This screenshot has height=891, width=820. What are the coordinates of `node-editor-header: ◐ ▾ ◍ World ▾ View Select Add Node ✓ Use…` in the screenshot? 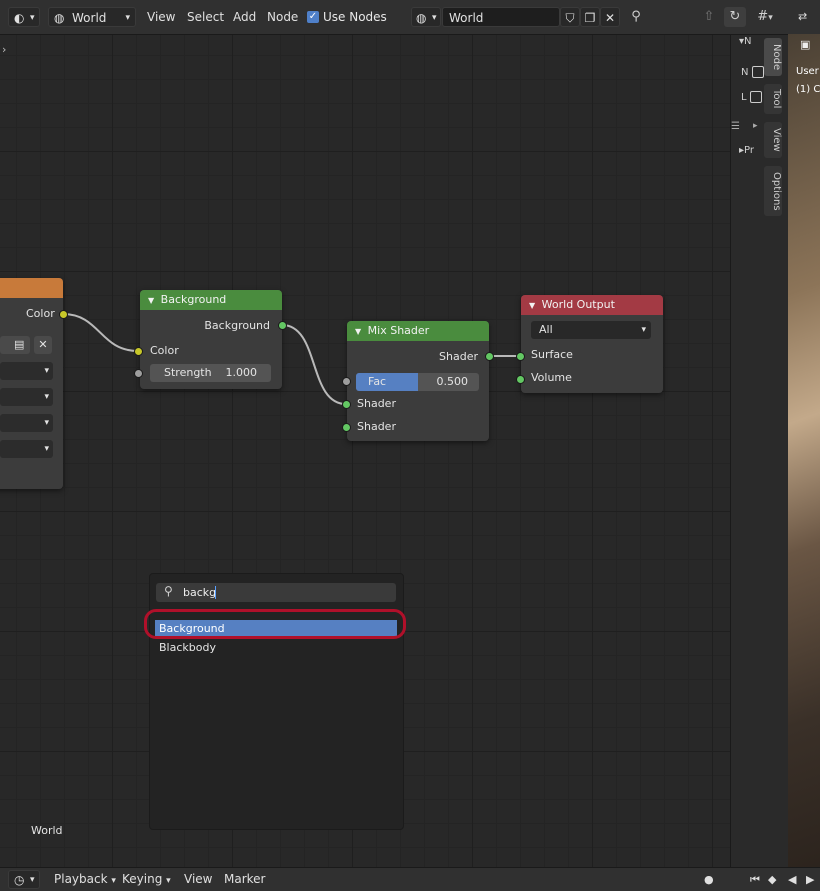 It's located at (394, 17).